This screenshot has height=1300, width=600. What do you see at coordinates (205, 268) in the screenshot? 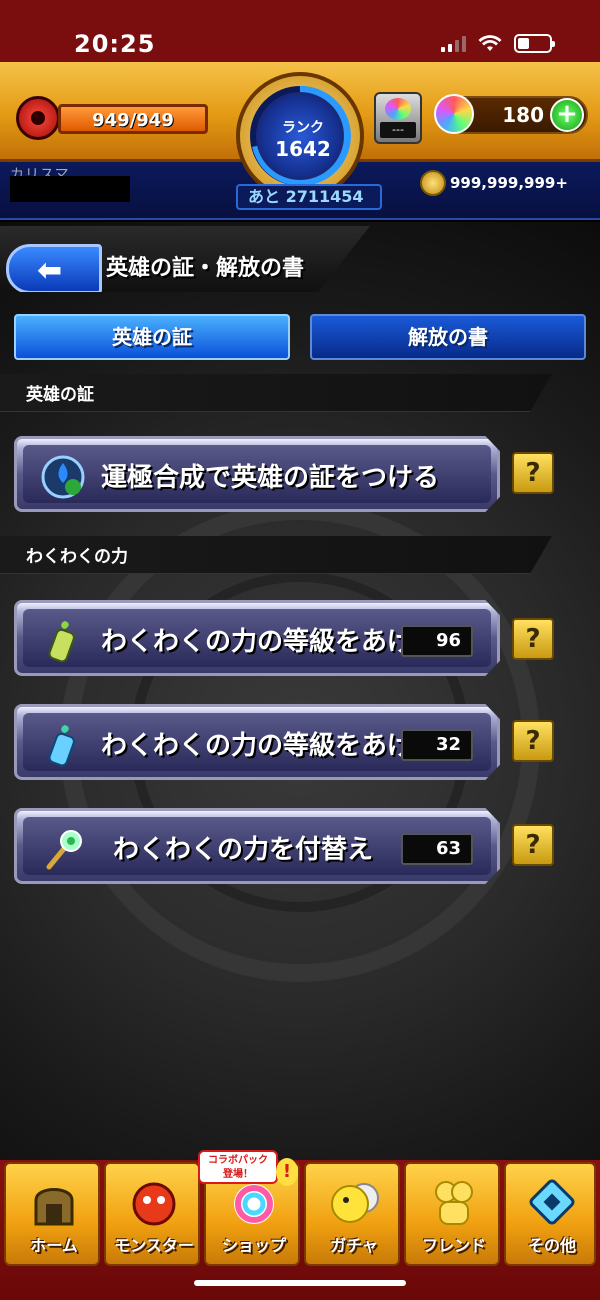
I see `page-title: 英雄の証・解放の書` at bounding box center [205, 268].